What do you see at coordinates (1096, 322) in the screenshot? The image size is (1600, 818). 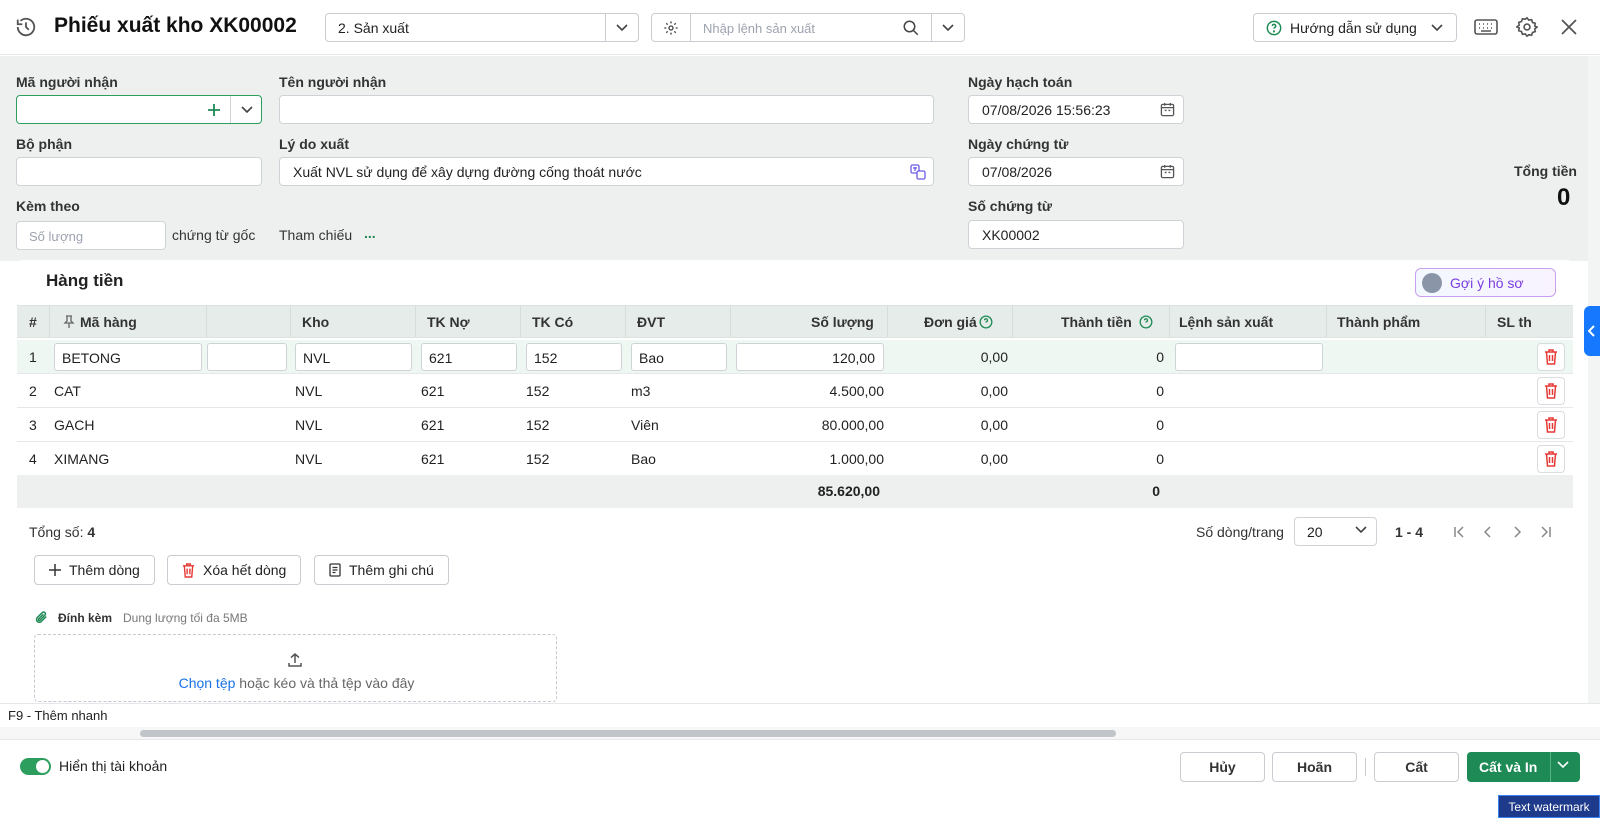 I see `col-amount: Thành tiền` at bounding box center [1096, 322].